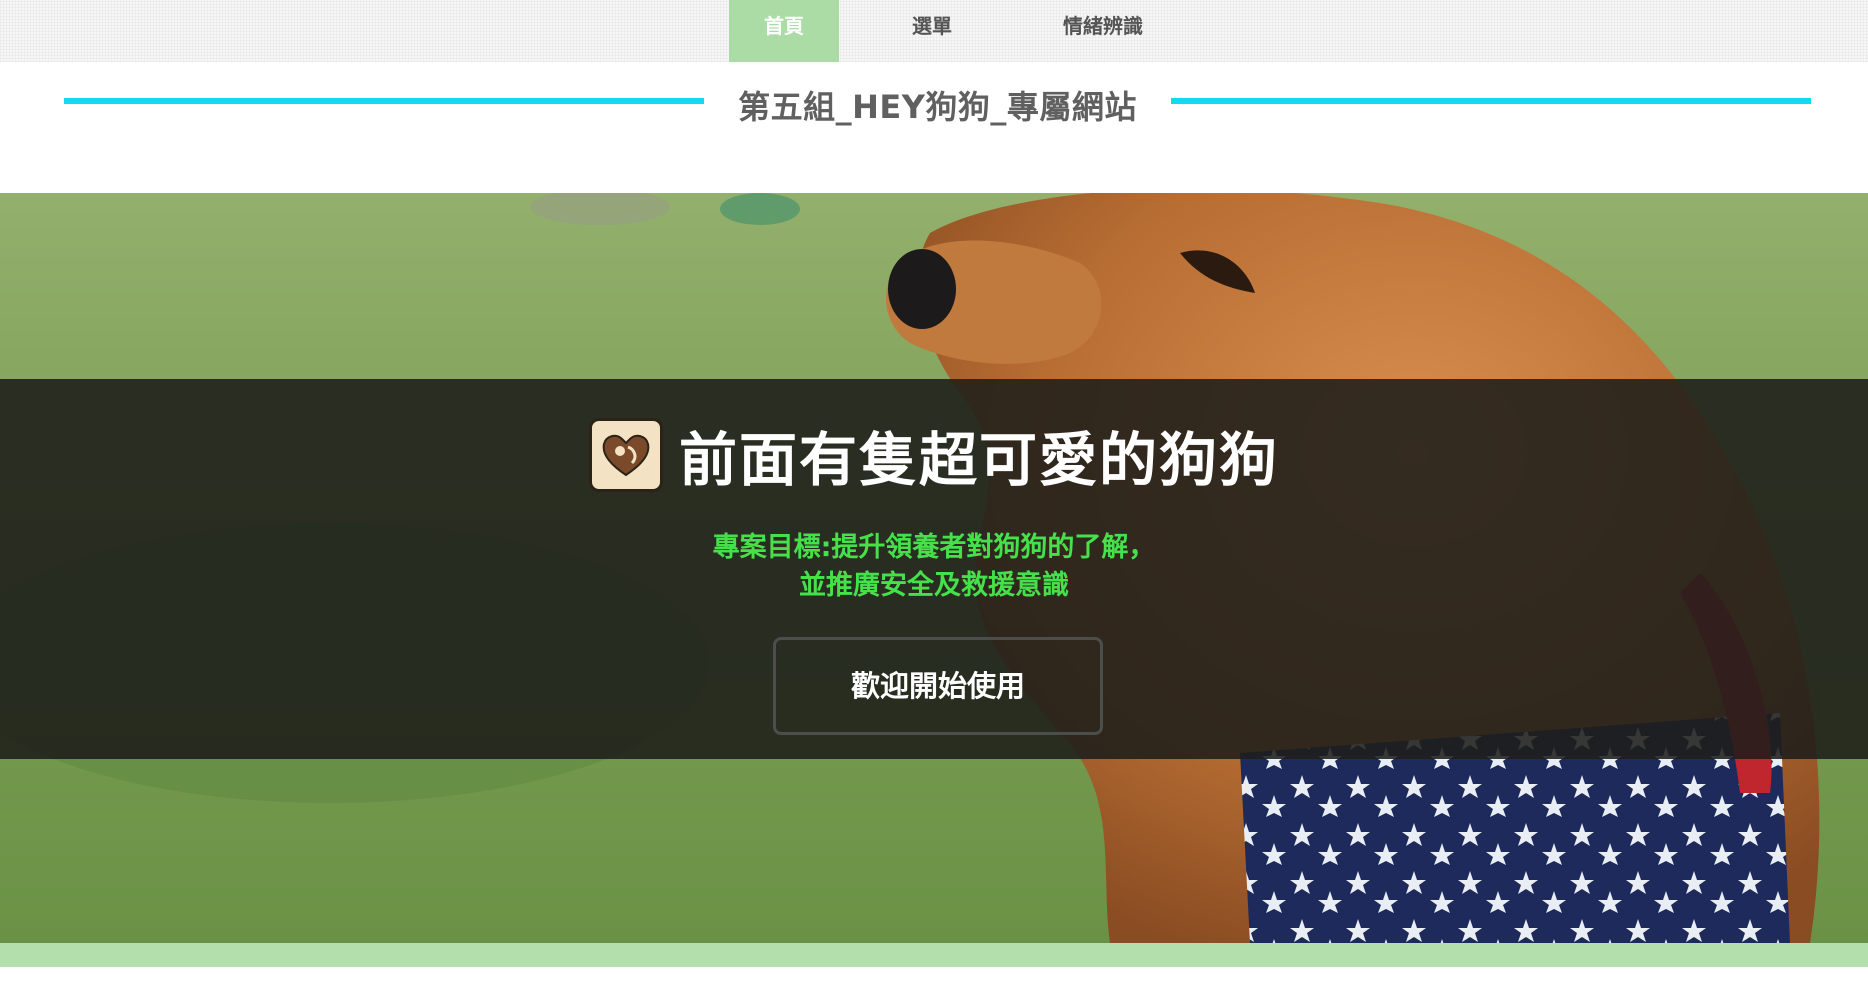 This screenshot has width=1868, height=985. What do you see at coordinates (937, 107) in the screenshot?
I see `site-title: 第五組_HEY狗狗_專屬網站` at bounding box center [937, 107].